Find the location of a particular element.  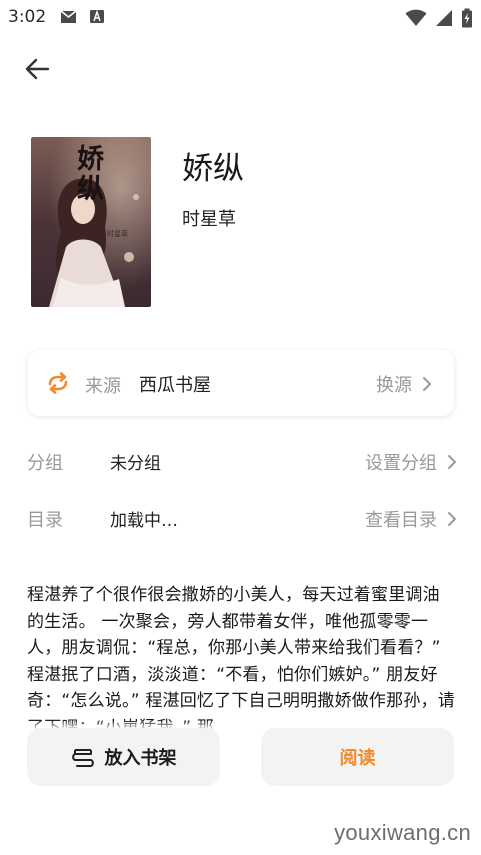

set-group-label: 设置分组 is located at coordinates (401, 463).